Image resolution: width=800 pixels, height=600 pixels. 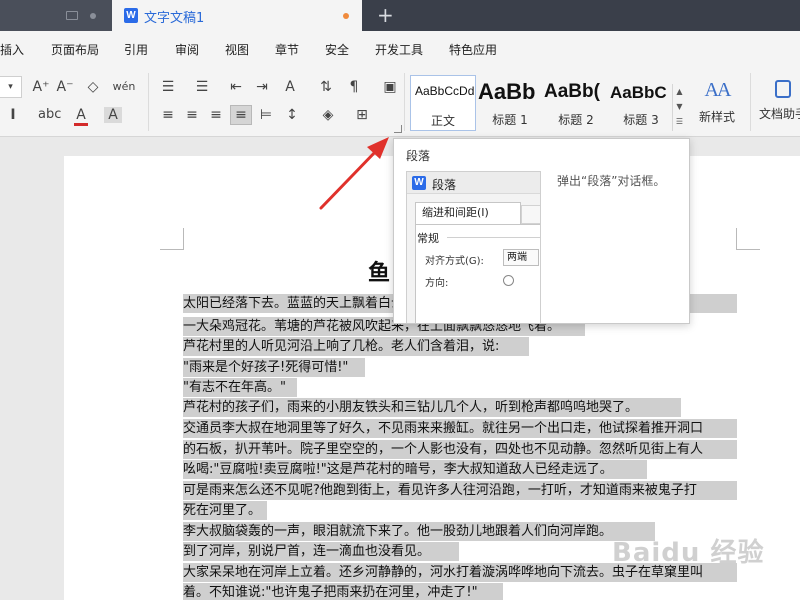 I want to click on watermark: Baidu 经验, so click(x=688, y=553).